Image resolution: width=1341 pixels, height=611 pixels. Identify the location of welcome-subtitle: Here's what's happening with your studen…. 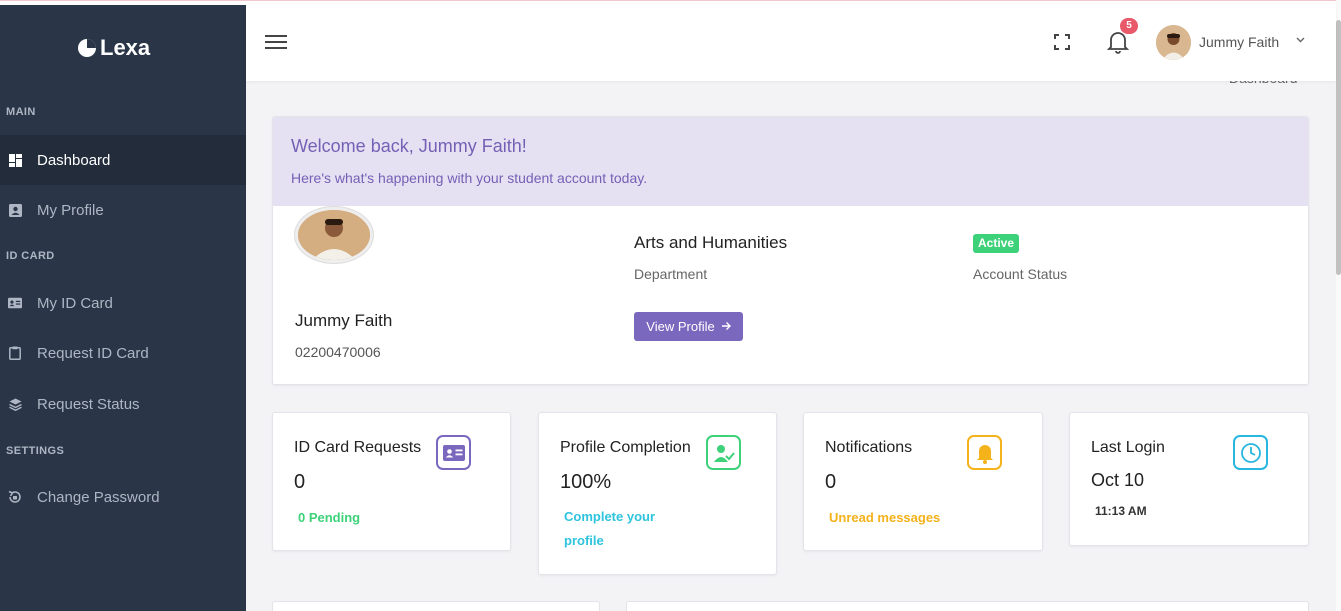
(469, 178).